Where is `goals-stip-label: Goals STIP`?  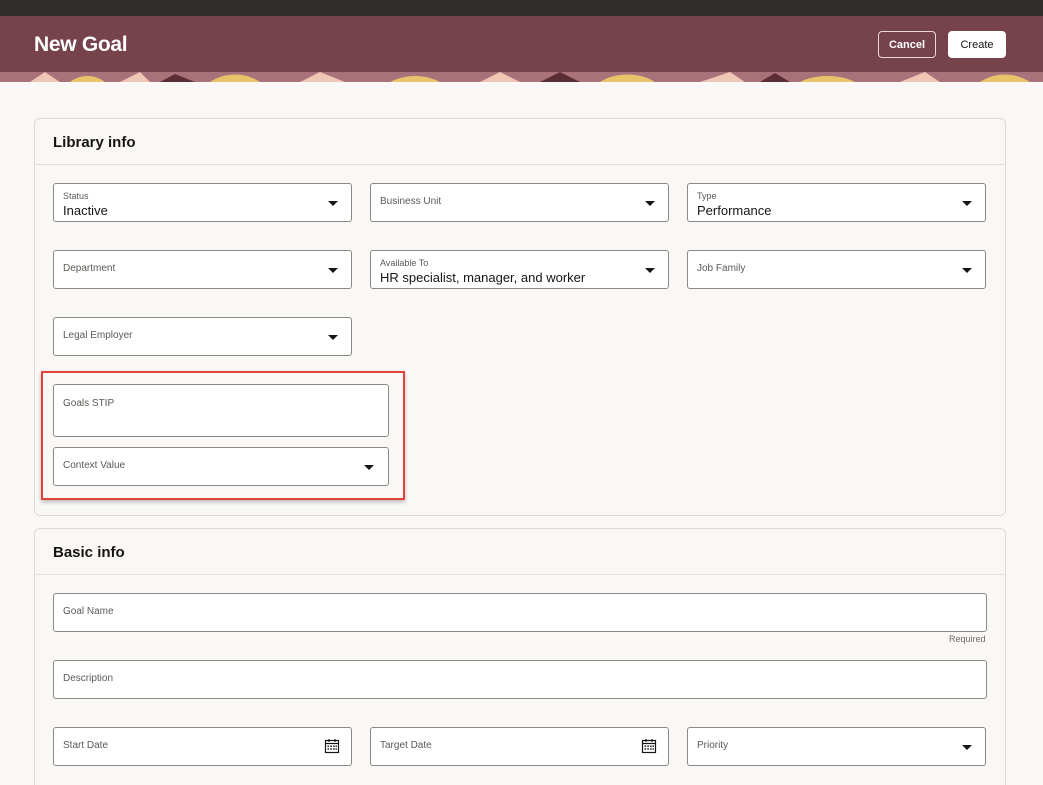
goals-stip-label: Goals STIP is located at coordinates (89, 403).